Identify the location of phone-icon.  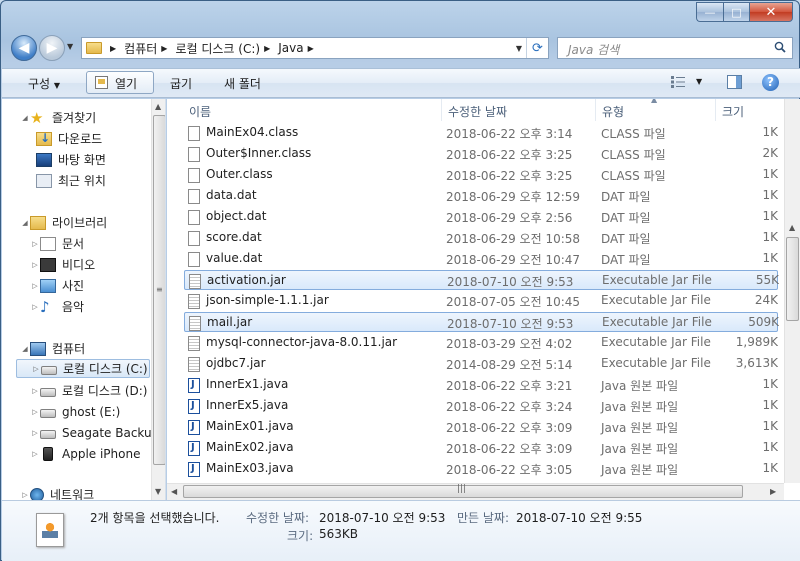
(48, 453).